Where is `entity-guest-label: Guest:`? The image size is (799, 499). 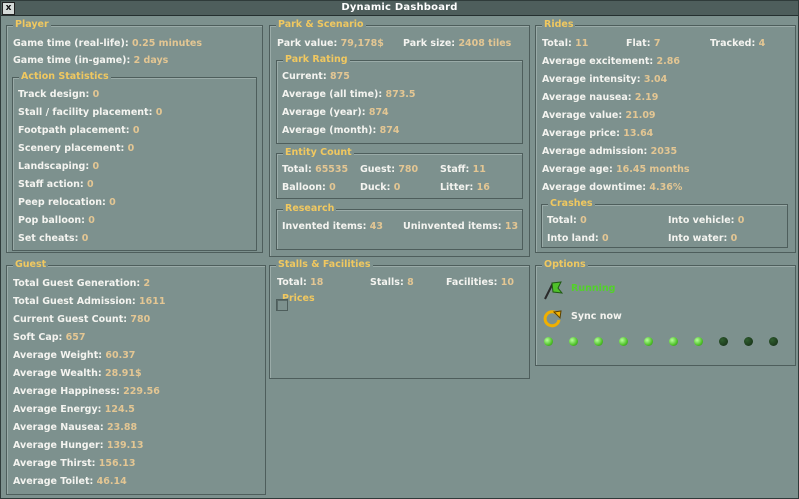 entity-guest-label: Guest: is located at coordinates (377, 169).